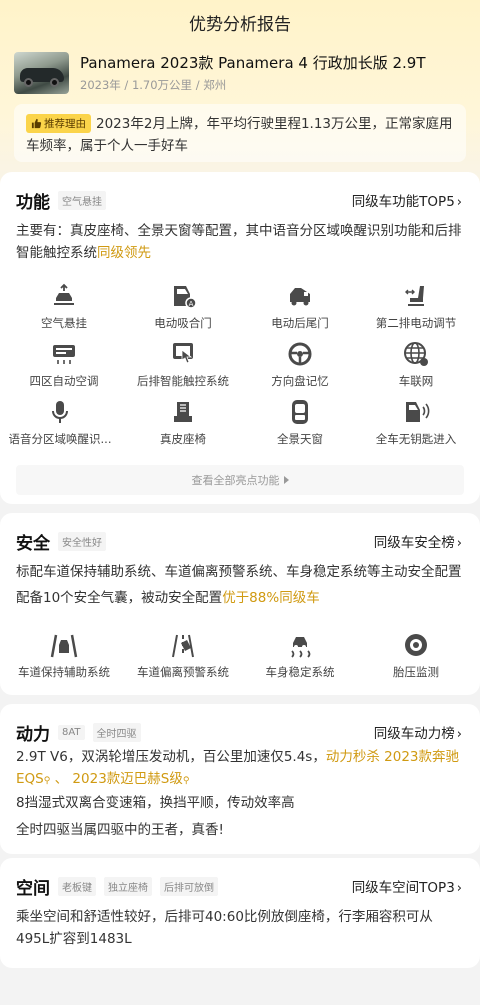  I want to click on view-all-features-button: 查看全部亮点功能, so click(240, 480).